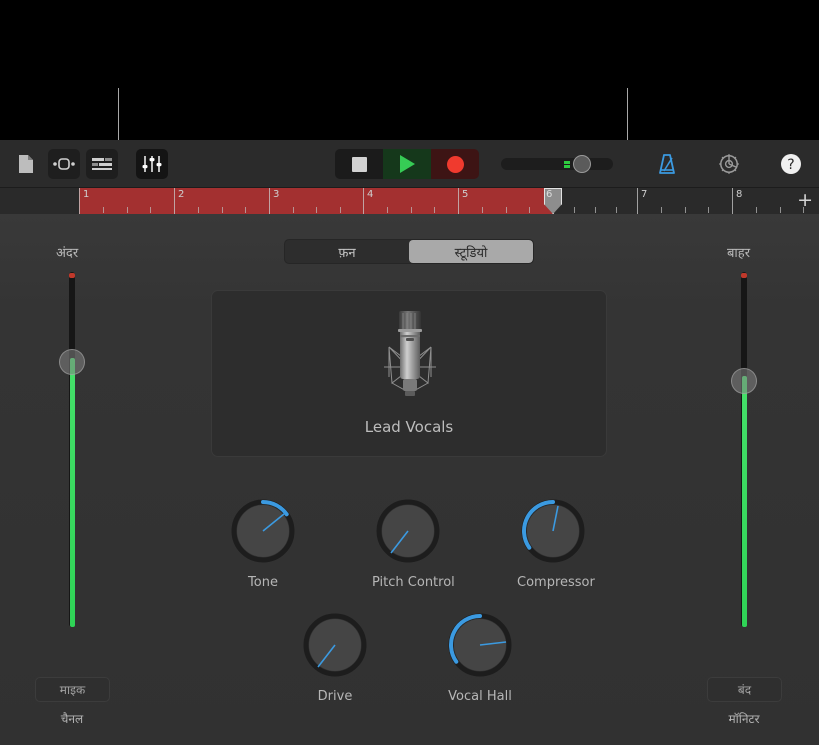  I want to click on metronome-icon, so click(667, 164).